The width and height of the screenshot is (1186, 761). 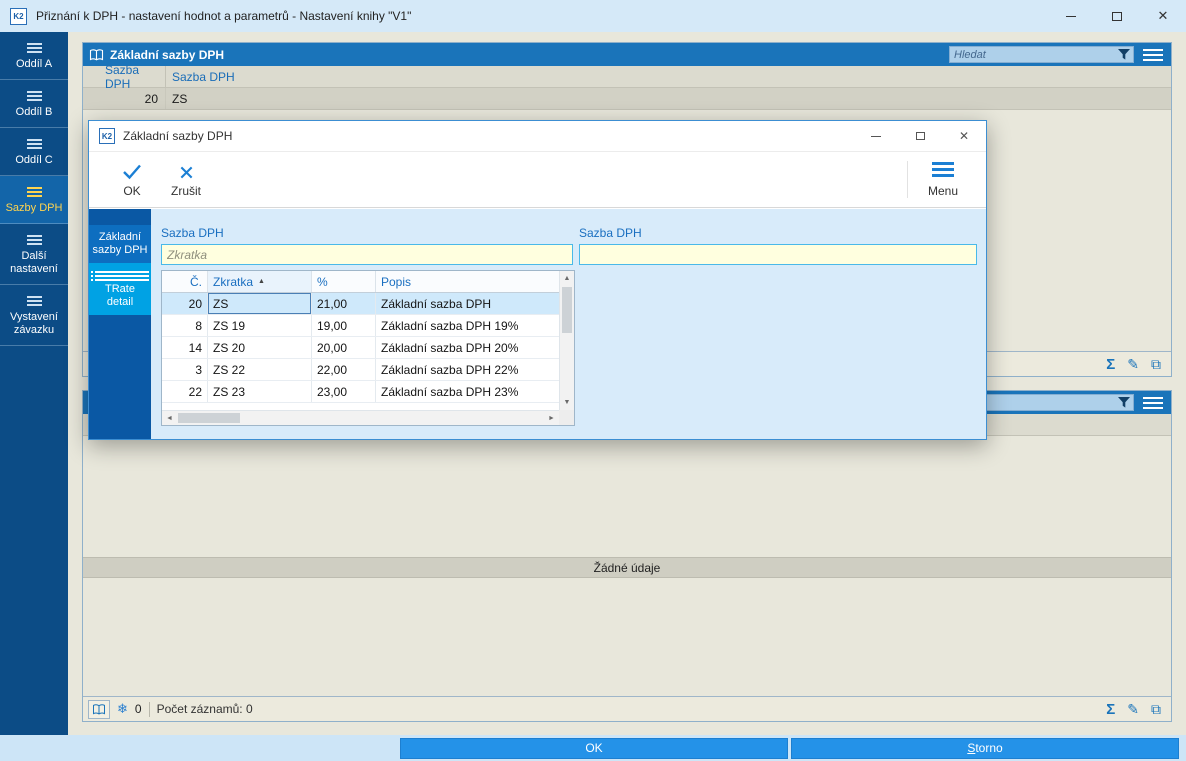 I want to click on cell: 22,00, so click(x=344, y=369).